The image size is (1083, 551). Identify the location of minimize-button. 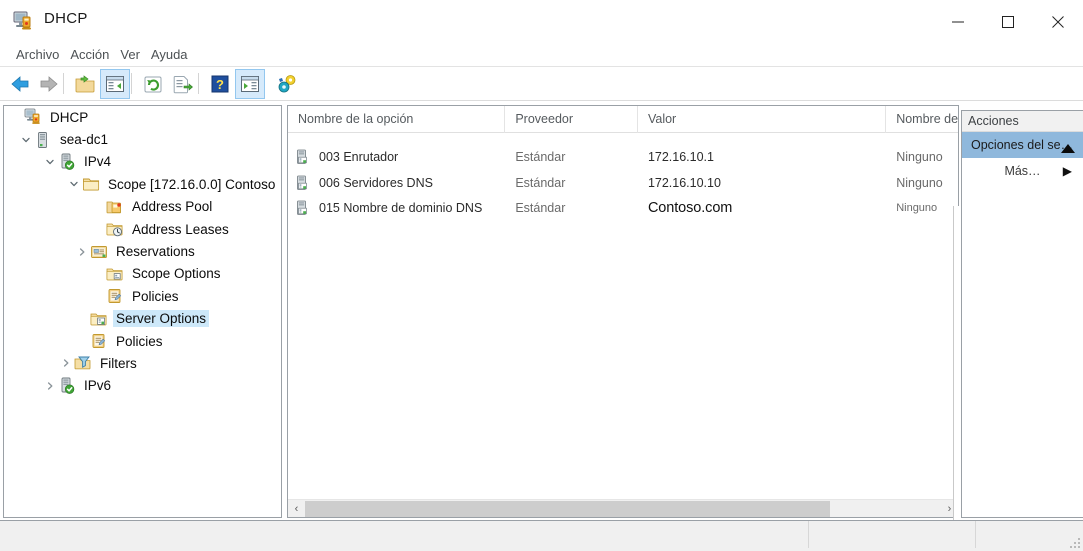
(958, 22).